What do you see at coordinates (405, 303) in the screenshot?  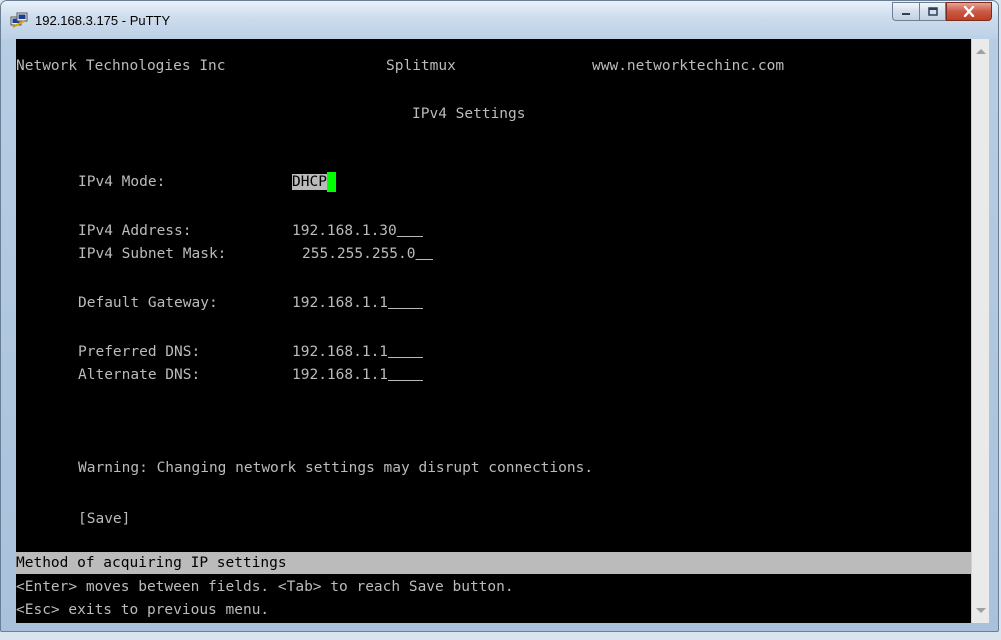 I see `gateway-padding` at bounding box center [405, 303].